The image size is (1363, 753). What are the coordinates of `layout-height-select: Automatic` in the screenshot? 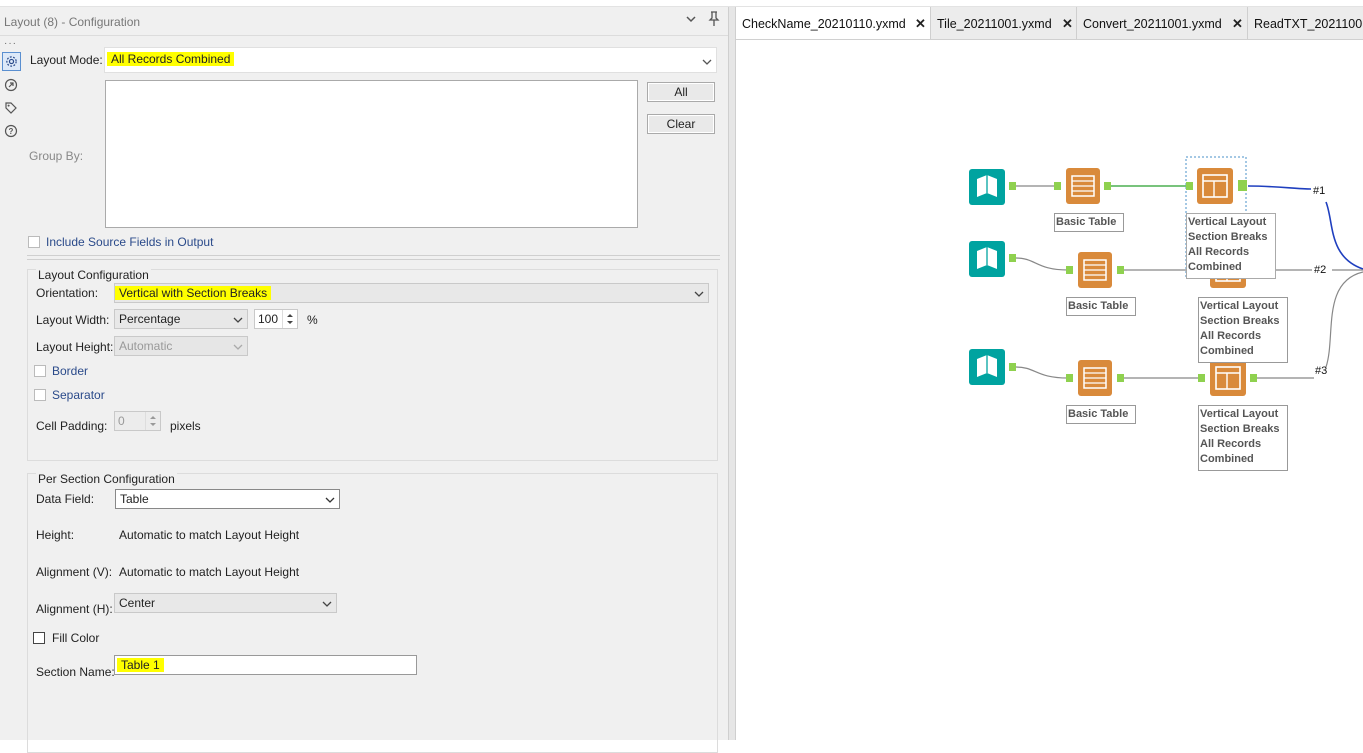 It's located at (181, 346).